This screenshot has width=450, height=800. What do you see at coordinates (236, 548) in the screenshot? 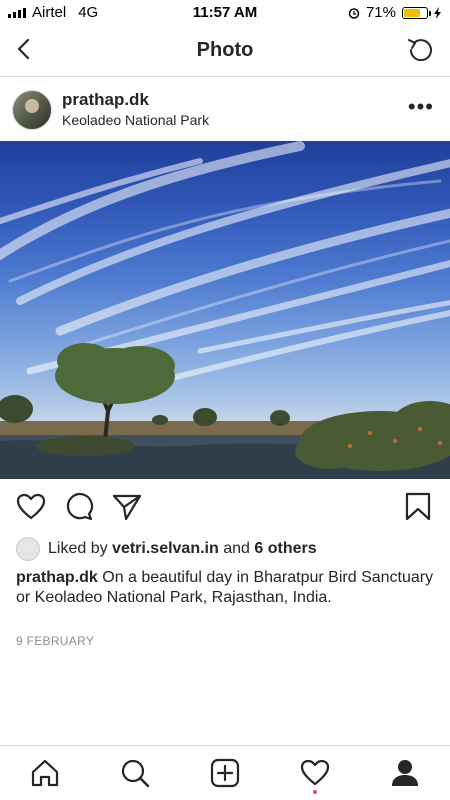
I see `liked-and: and` at bounding box center [236, 548].